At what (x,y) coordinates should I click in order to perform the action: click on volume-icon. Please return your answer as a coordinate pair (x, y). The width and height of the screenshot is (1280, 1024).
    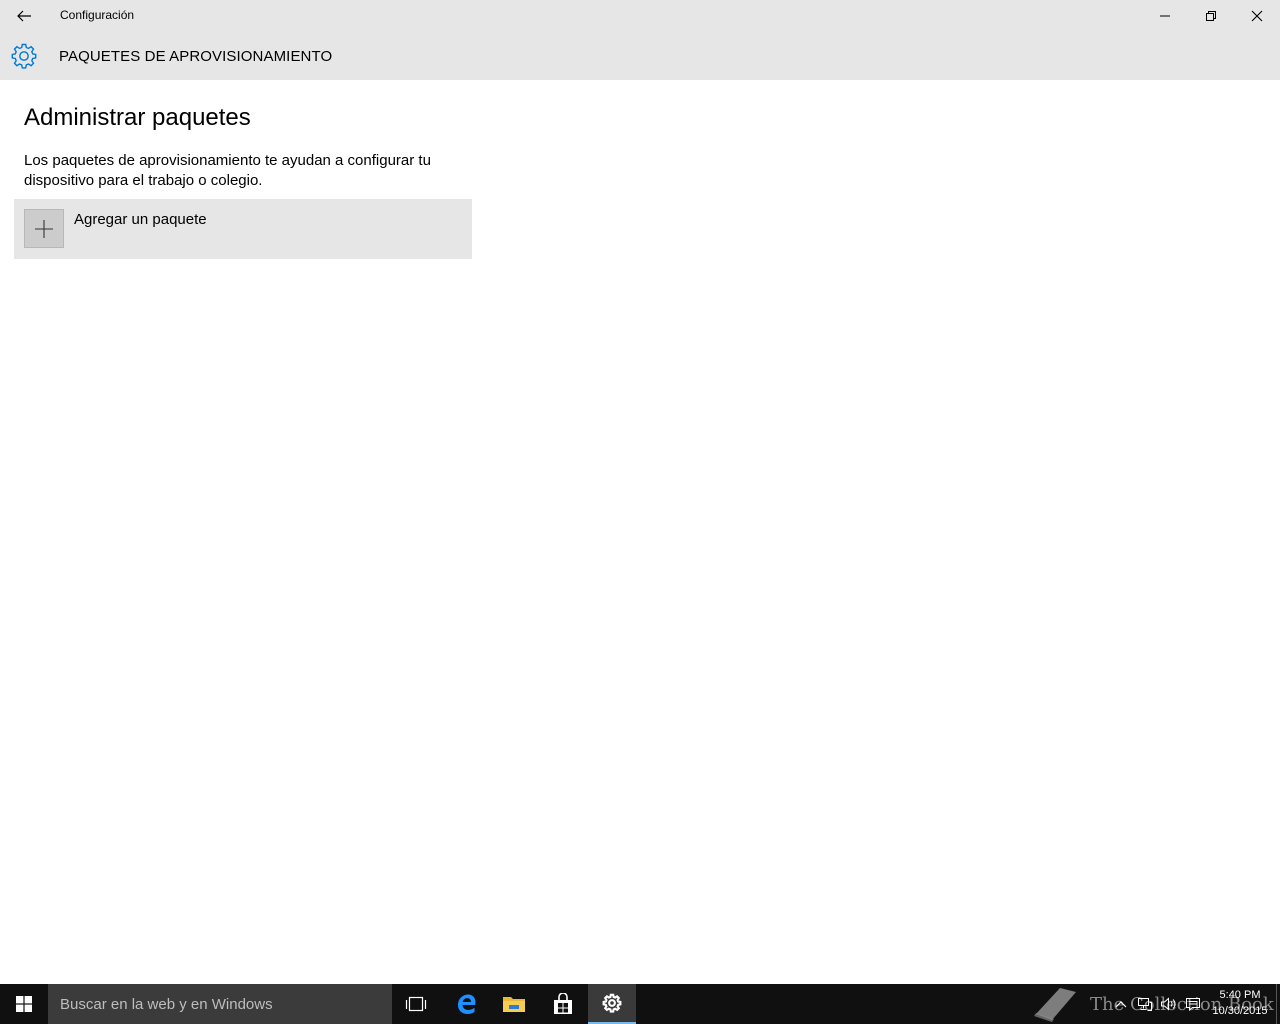
    Looking at the image, I should click on (1168, 1004).